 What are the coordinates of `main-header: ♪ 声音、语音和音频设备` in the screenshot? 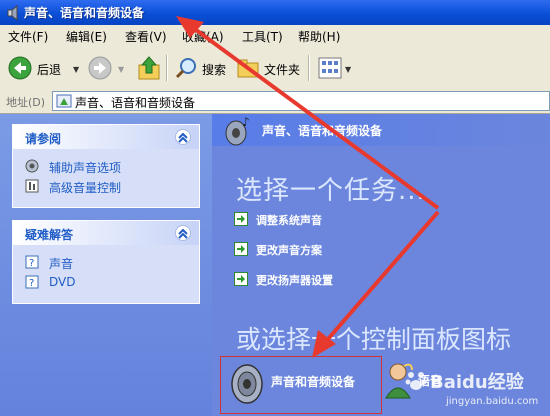 It's located at (381, 130).